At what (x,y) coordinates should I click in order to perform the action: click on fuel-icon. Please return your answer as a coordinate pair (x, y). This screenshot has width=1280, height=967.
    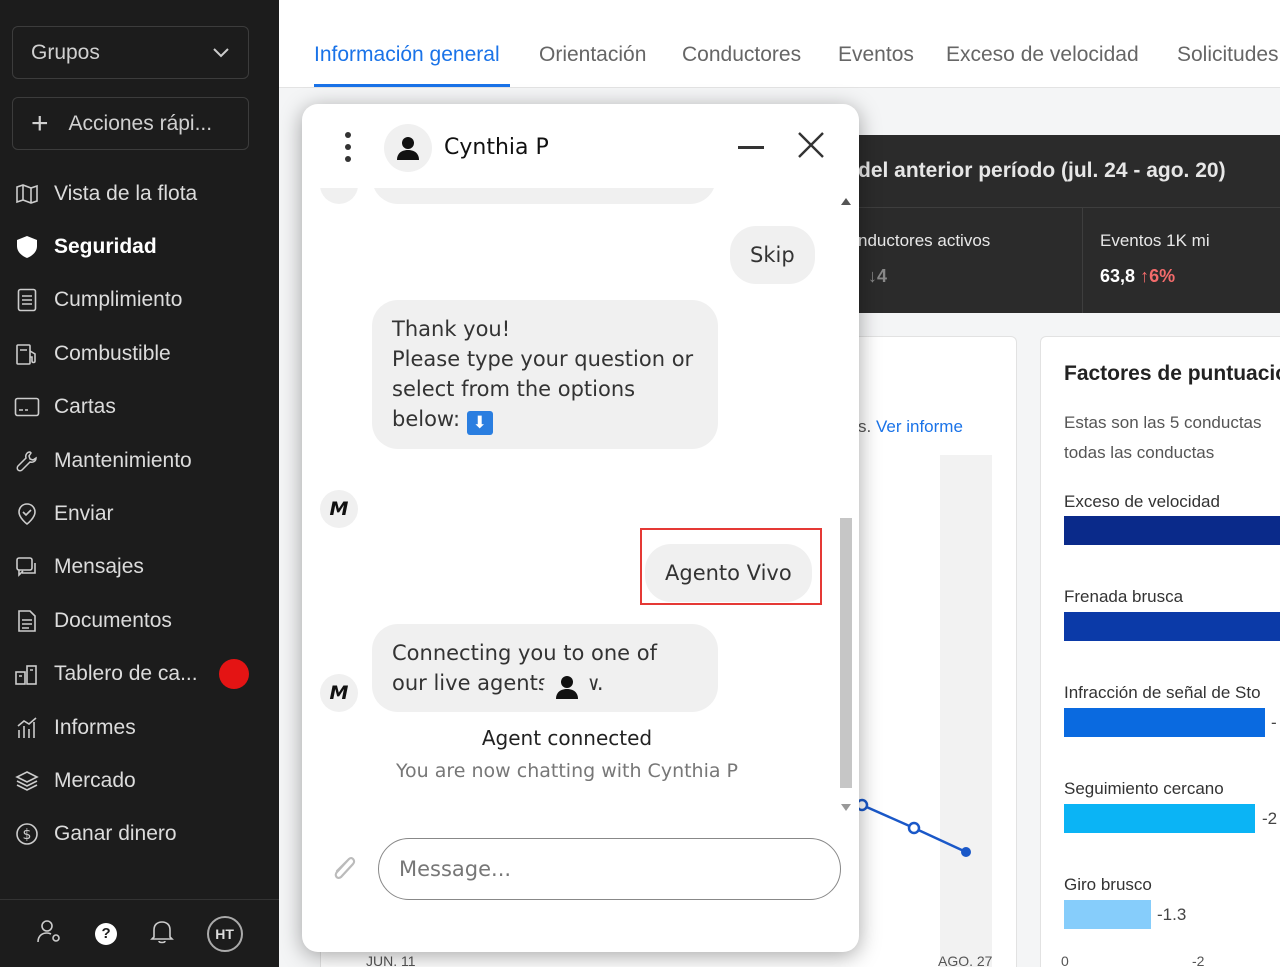
    Looking at the image, I should click on (27, 354).